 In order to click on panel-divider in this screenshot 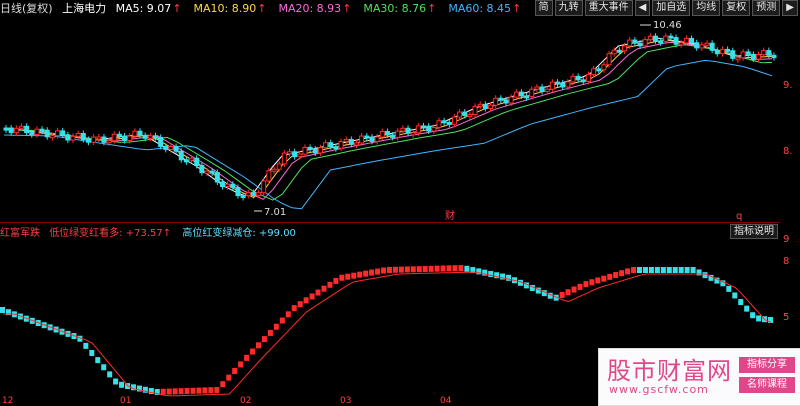, I will do `click(390, 222)`.